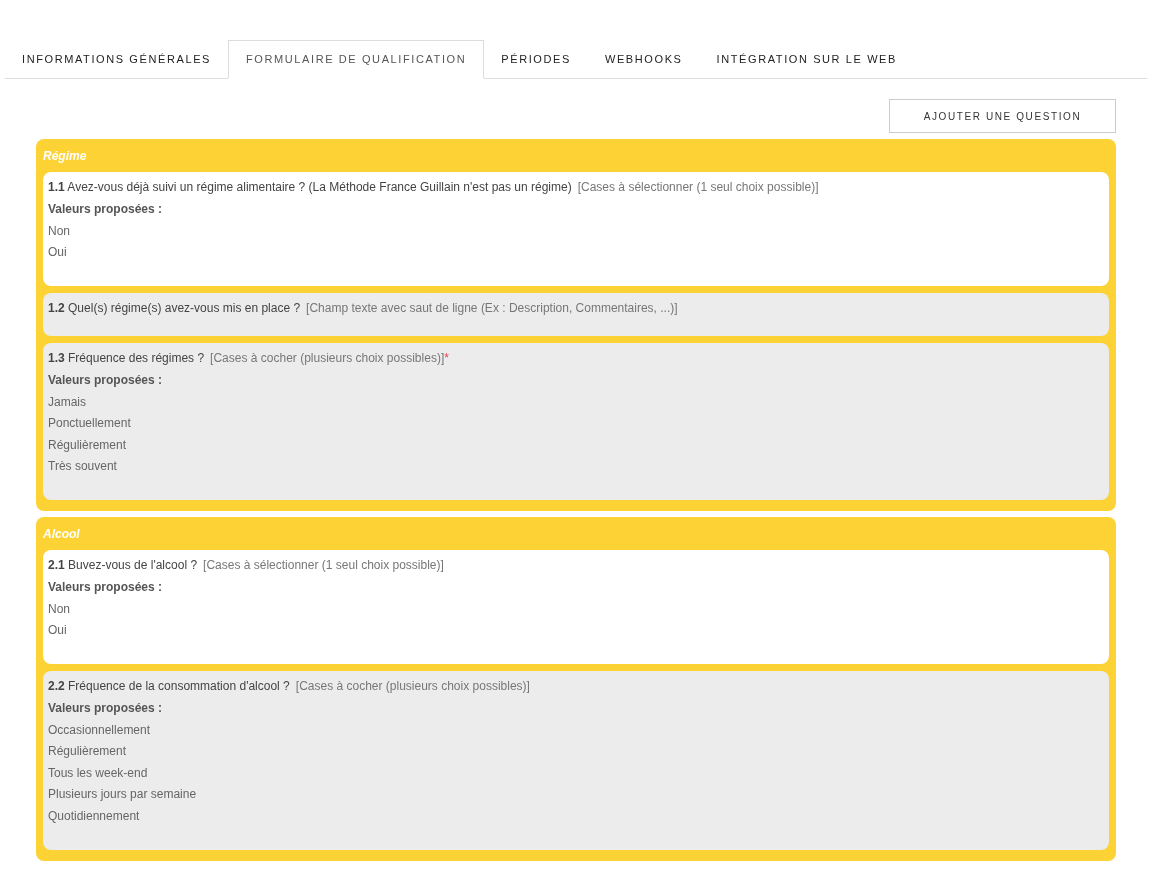 Image resolution: width=1154 pixels, height=883 pixels. What do you see at coordinates (492, 308) in the screenshot?
I see `question-type: [Champ texte avec saut de ligne (Ex : Description, Commentaires, ...)]` at bounding box center [492, 308].